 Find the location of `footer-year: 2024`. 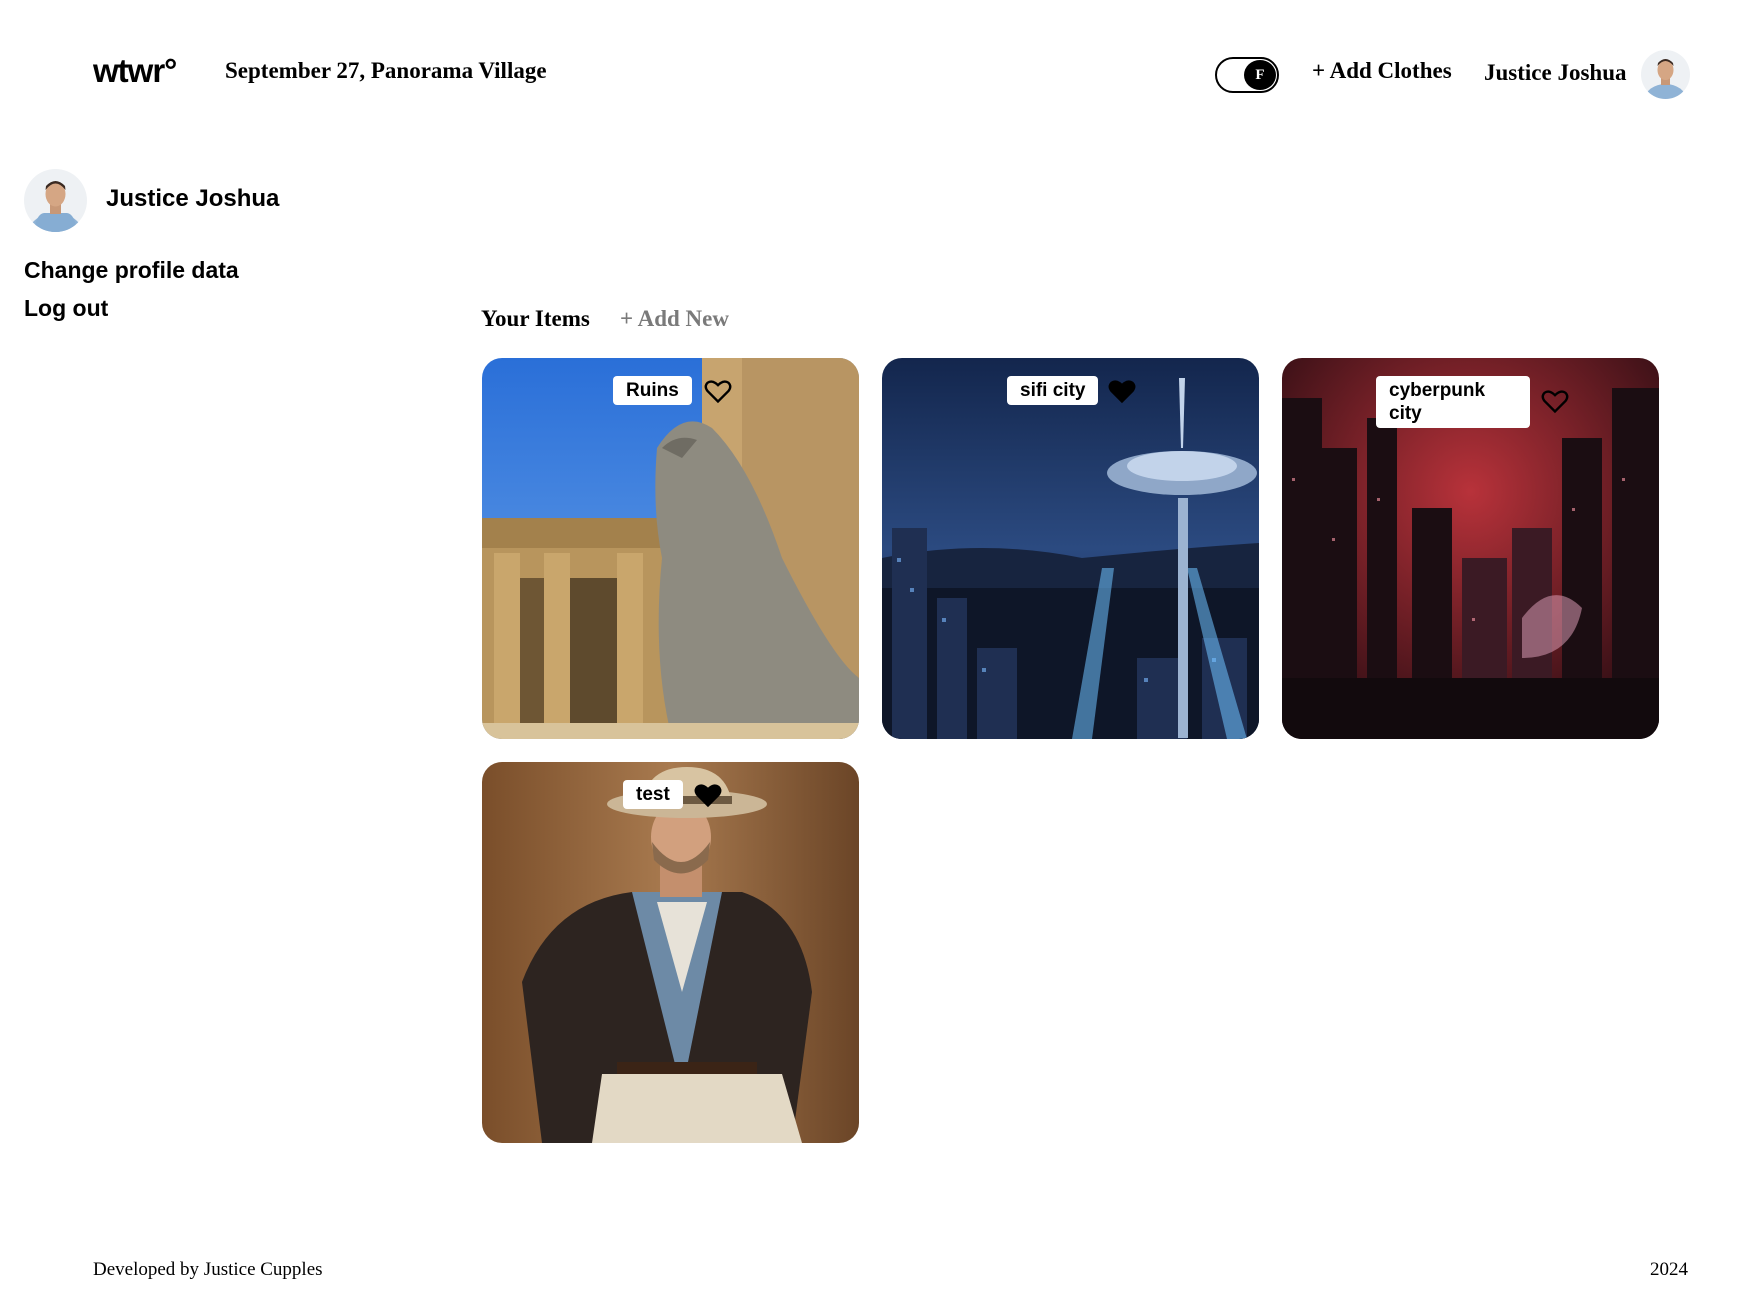

footer-year: 2024 is located at coordinates (1669, 1269).